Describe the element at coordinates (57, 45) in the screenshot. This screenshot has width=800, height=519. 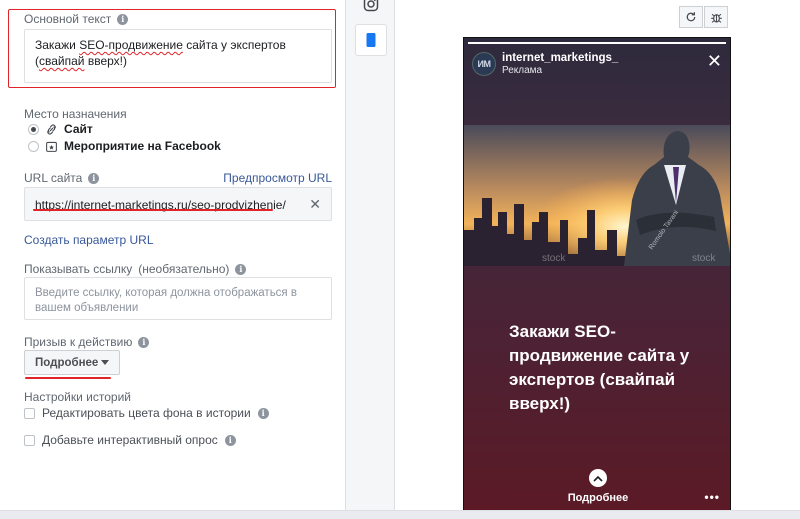
I see `text-fragment: Закажи` at that location.